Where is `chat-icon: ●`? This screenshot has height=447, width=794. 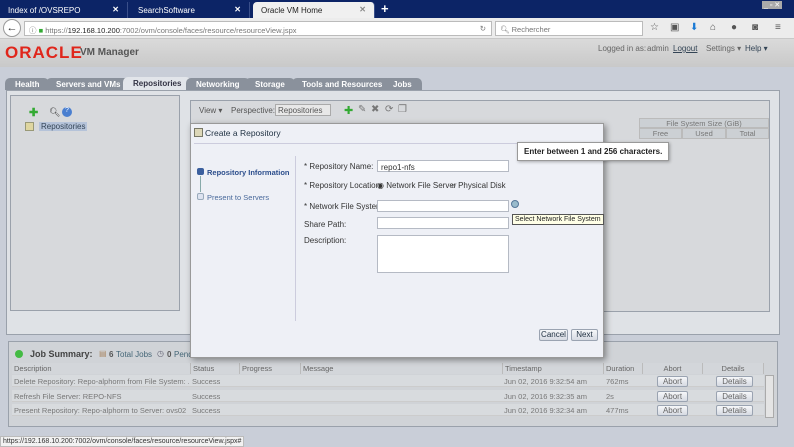 chat-icon: ● is located at coordinates (734, 27).